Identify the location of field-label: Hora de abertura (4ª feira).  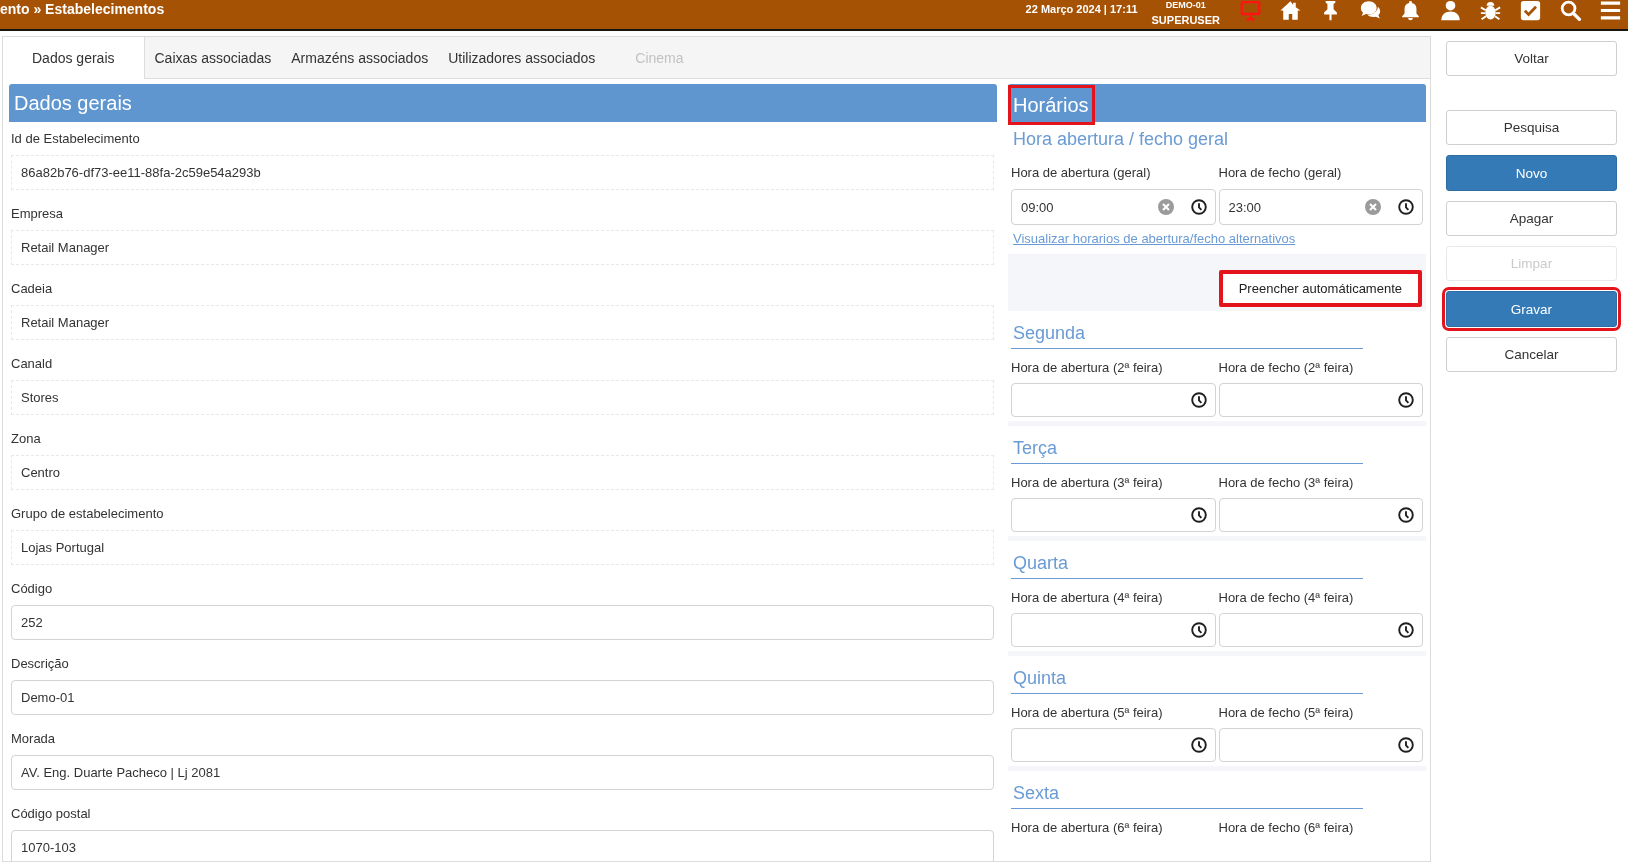
(1087, 598).